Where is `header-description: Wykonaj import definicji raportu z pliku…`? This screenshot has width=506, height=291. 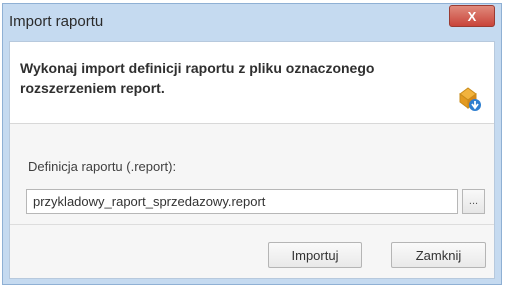 header-description: Wykonaj import definicji raportu z pliku… is located at coordinates (197, 78).